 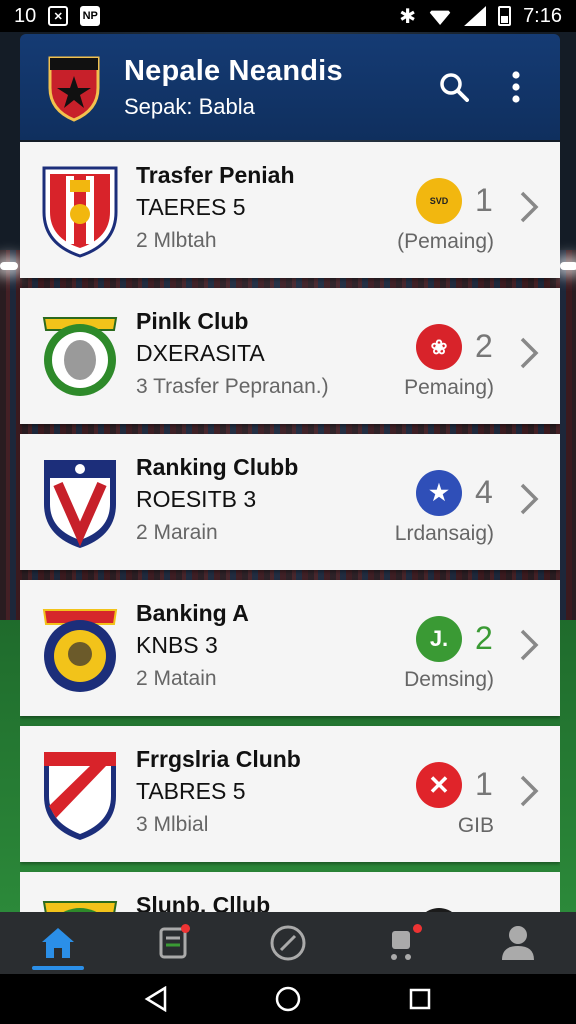 I want to click on nav-profile, so click(x=518, y=943).